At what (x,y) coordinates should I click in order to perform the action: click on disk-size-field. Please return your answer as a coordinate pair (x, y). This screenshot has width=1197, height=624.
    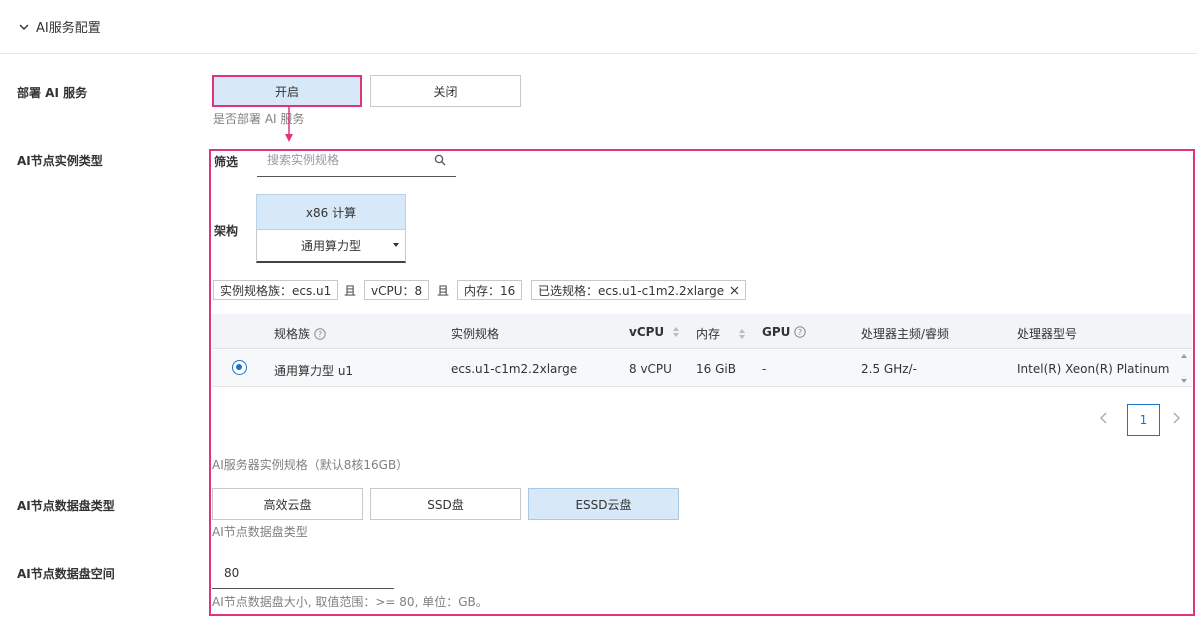
    Looking at the image, I should click on (303, 574).